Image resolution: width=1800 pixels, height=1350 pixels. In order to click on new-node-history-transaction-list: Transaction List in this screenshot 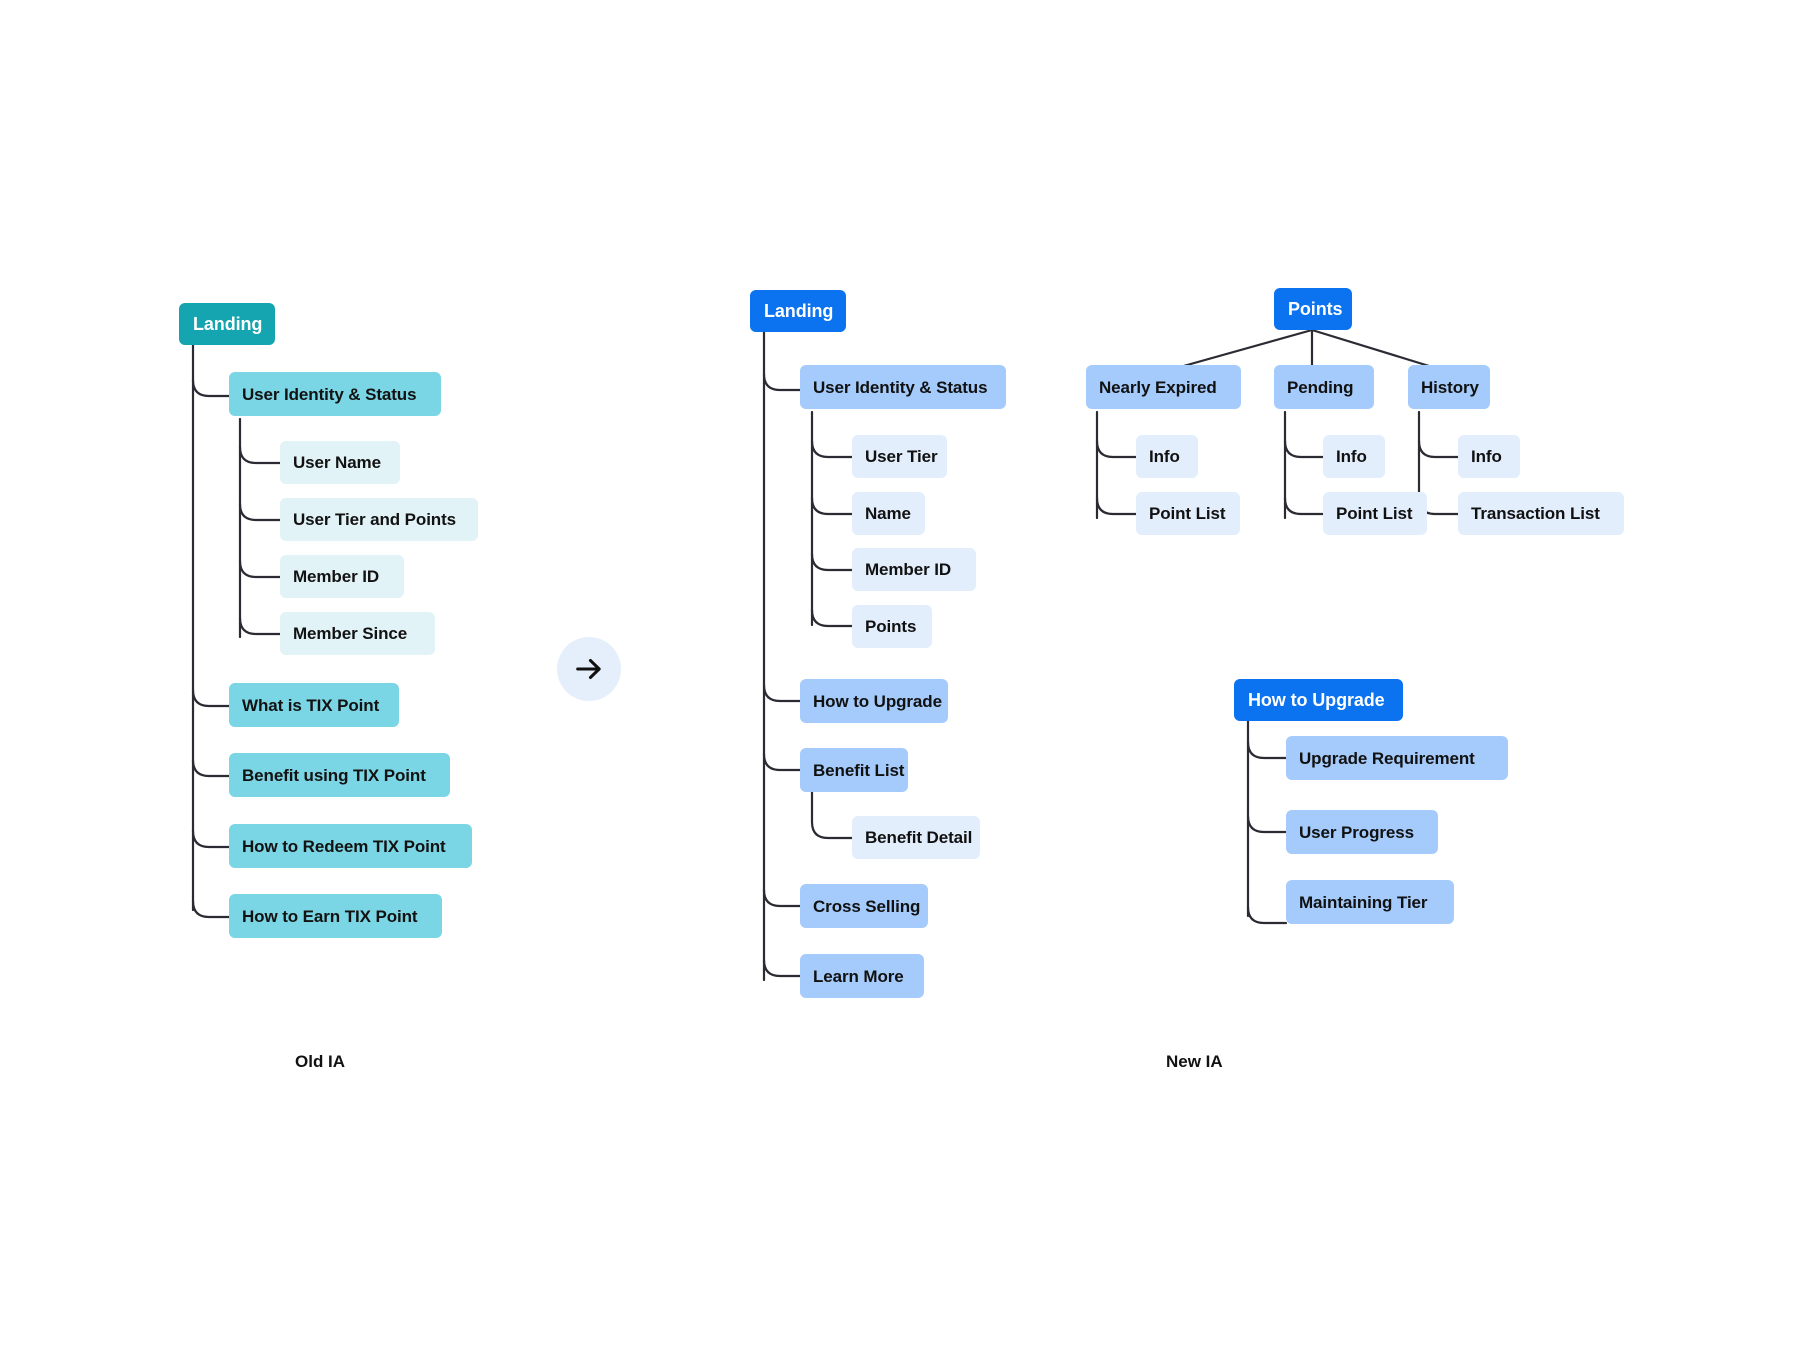, I will do `click(1541, 513)`.